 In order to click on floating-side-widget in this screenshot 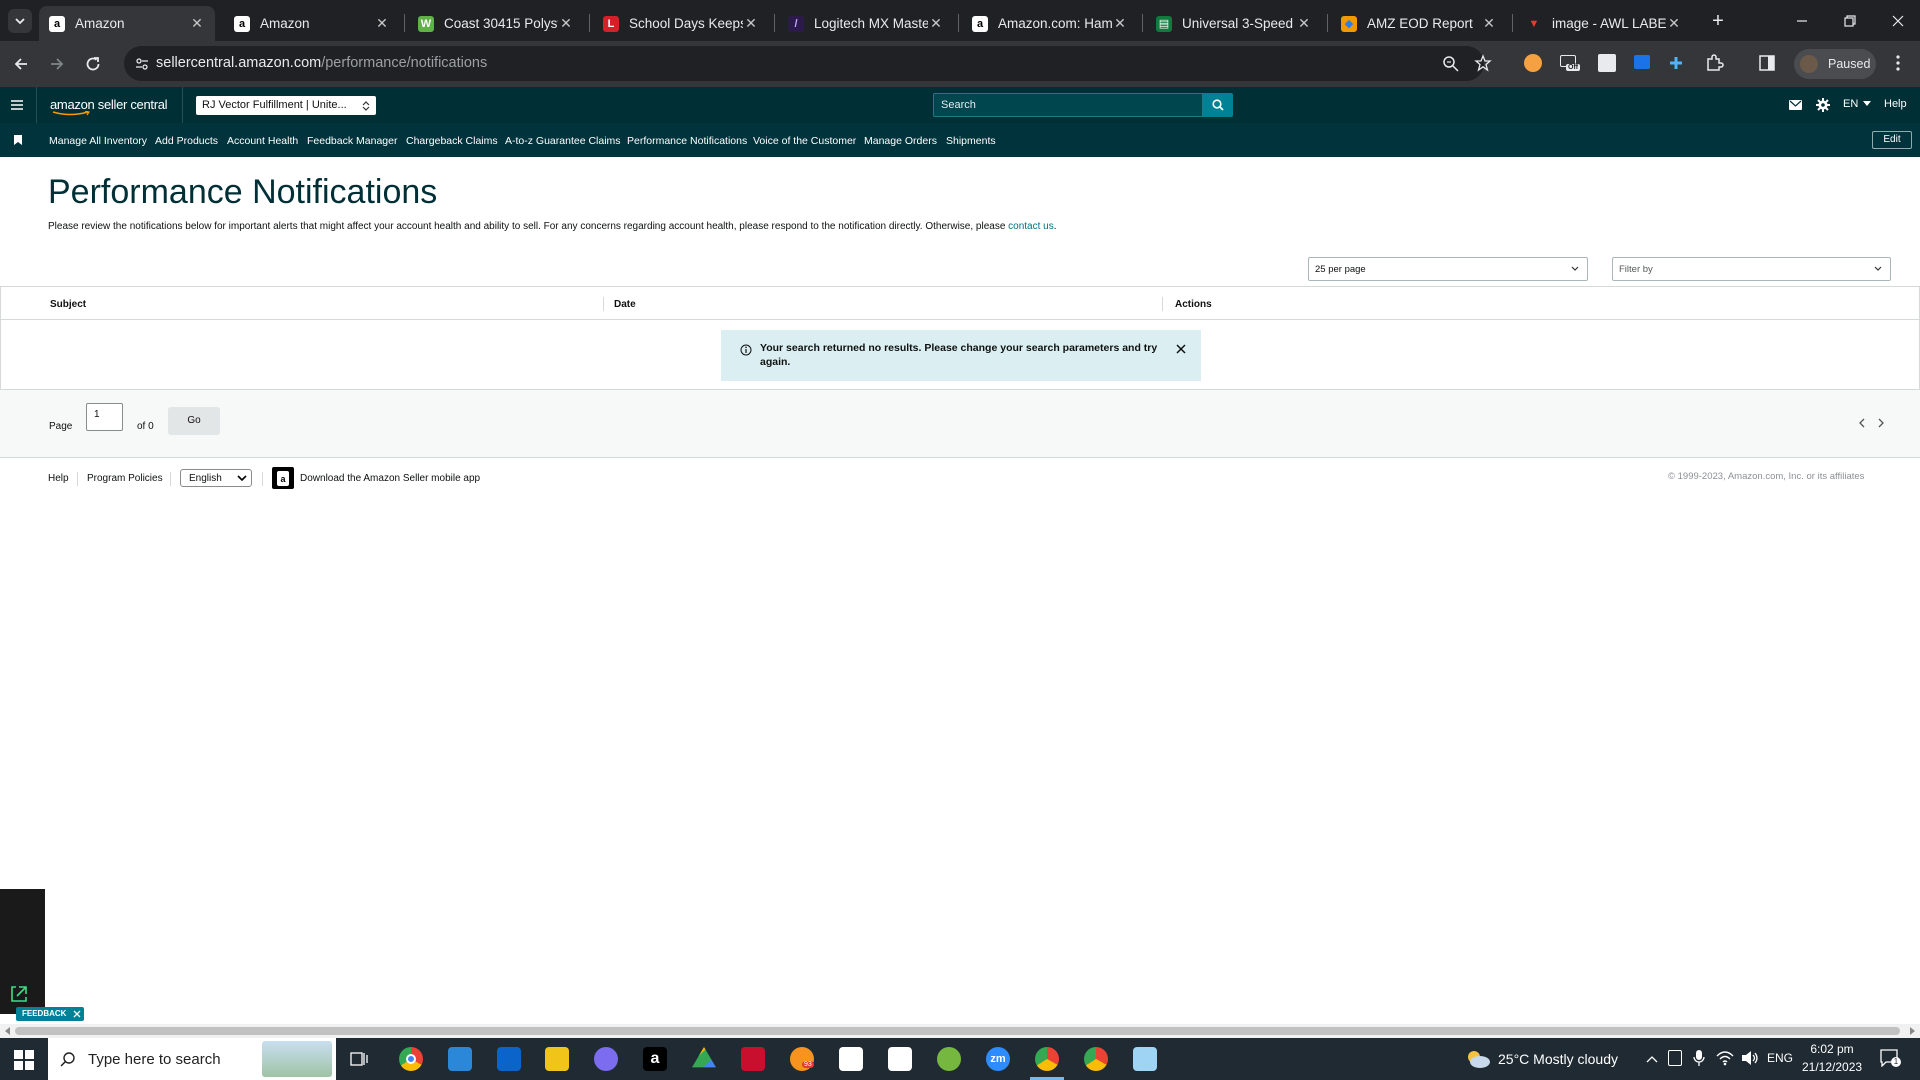, I will do `click(22, 951)`.